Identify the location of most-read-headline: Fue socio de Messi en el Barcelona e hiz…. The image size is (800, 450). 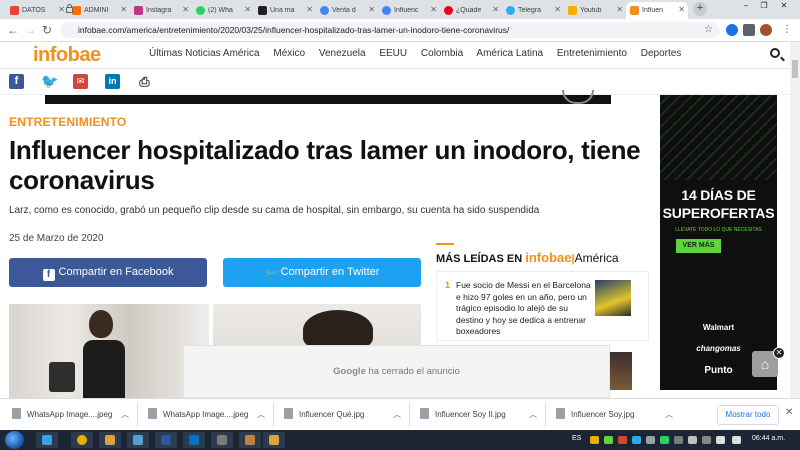
(523, 309).